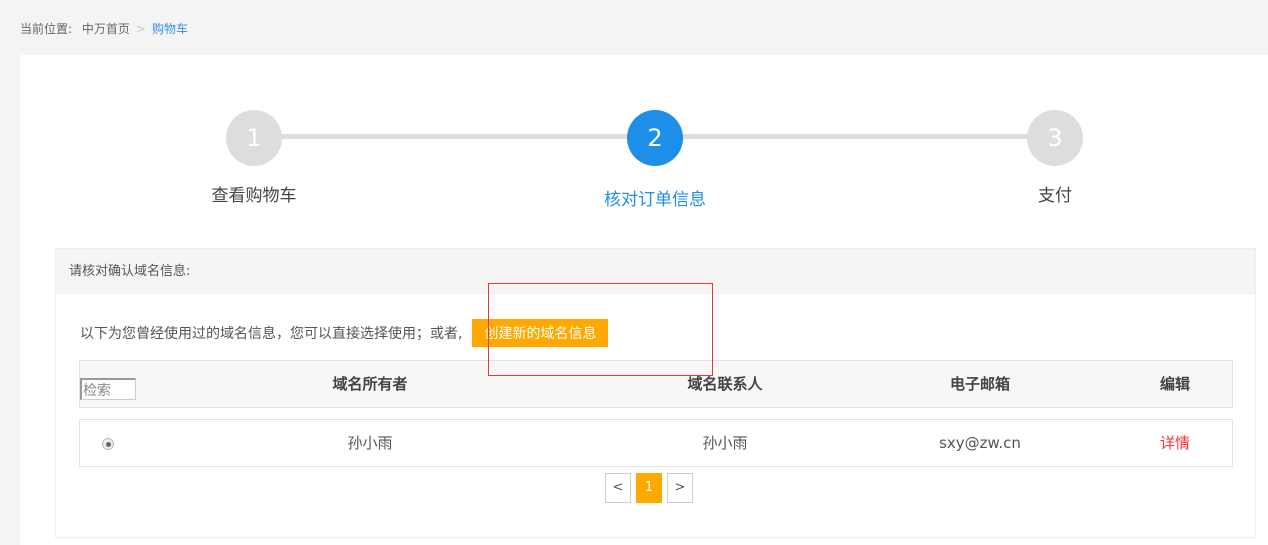 The image size is (1268, 545). What do you see at coordinates (600, 329) in the screenshot?
I see `highlight-box` at bounding box center [600, 329].